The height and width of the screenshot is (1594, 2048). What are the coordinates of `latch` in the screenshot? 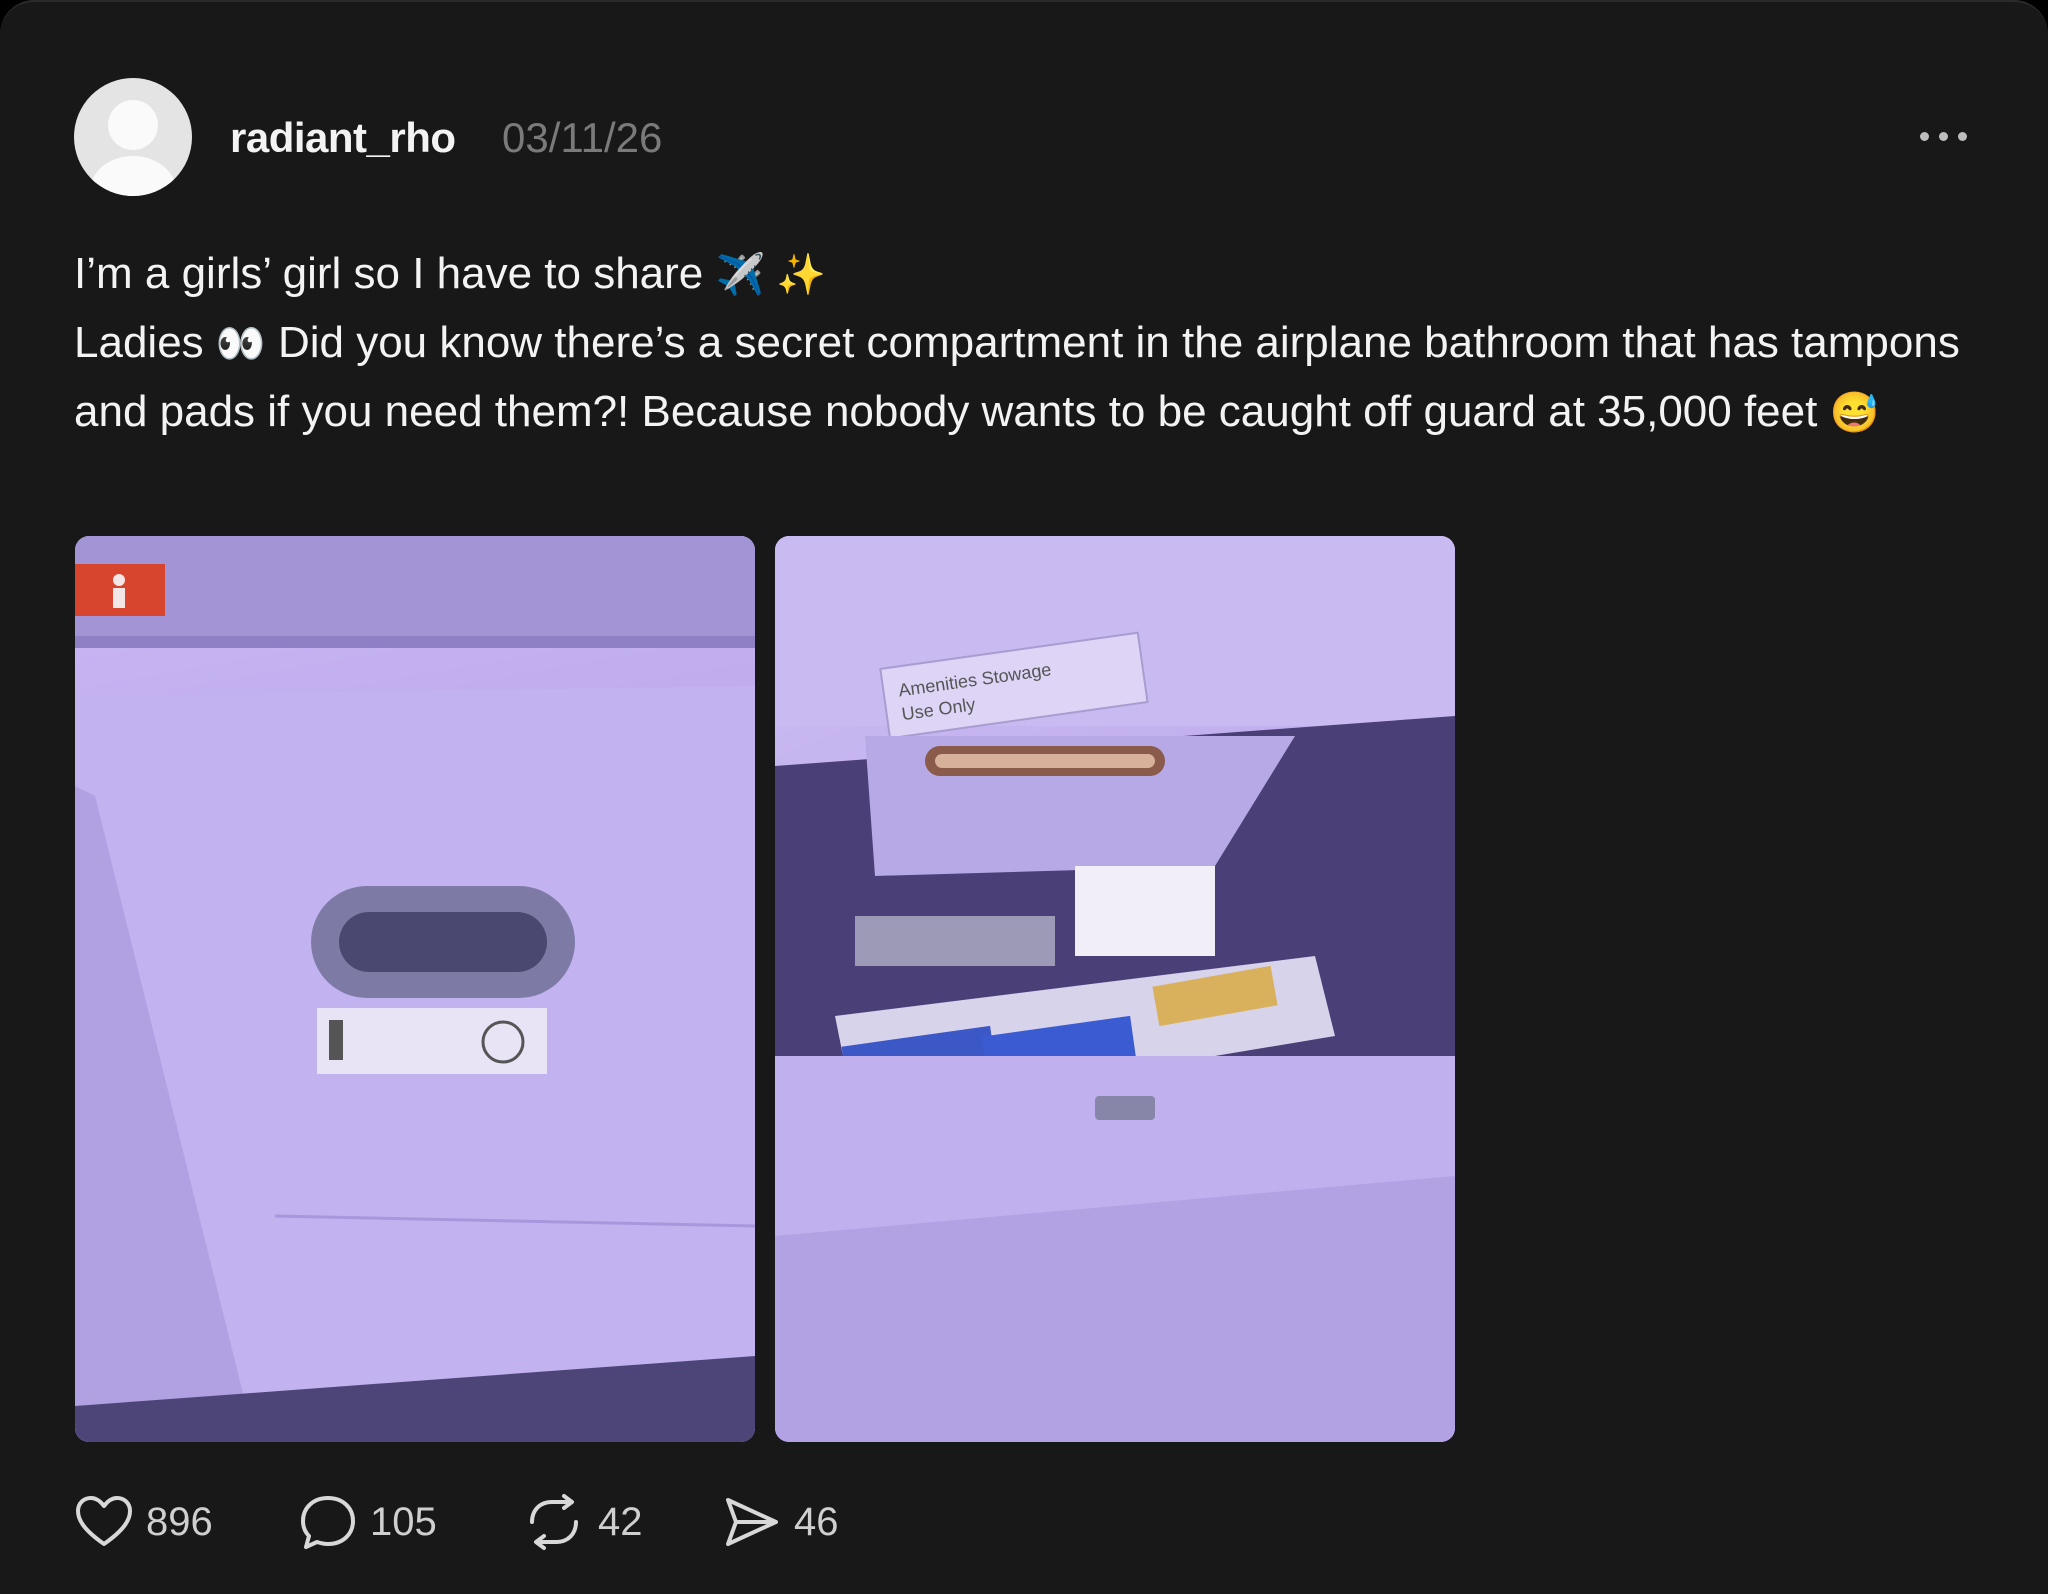 It's located at (1125, 1108).